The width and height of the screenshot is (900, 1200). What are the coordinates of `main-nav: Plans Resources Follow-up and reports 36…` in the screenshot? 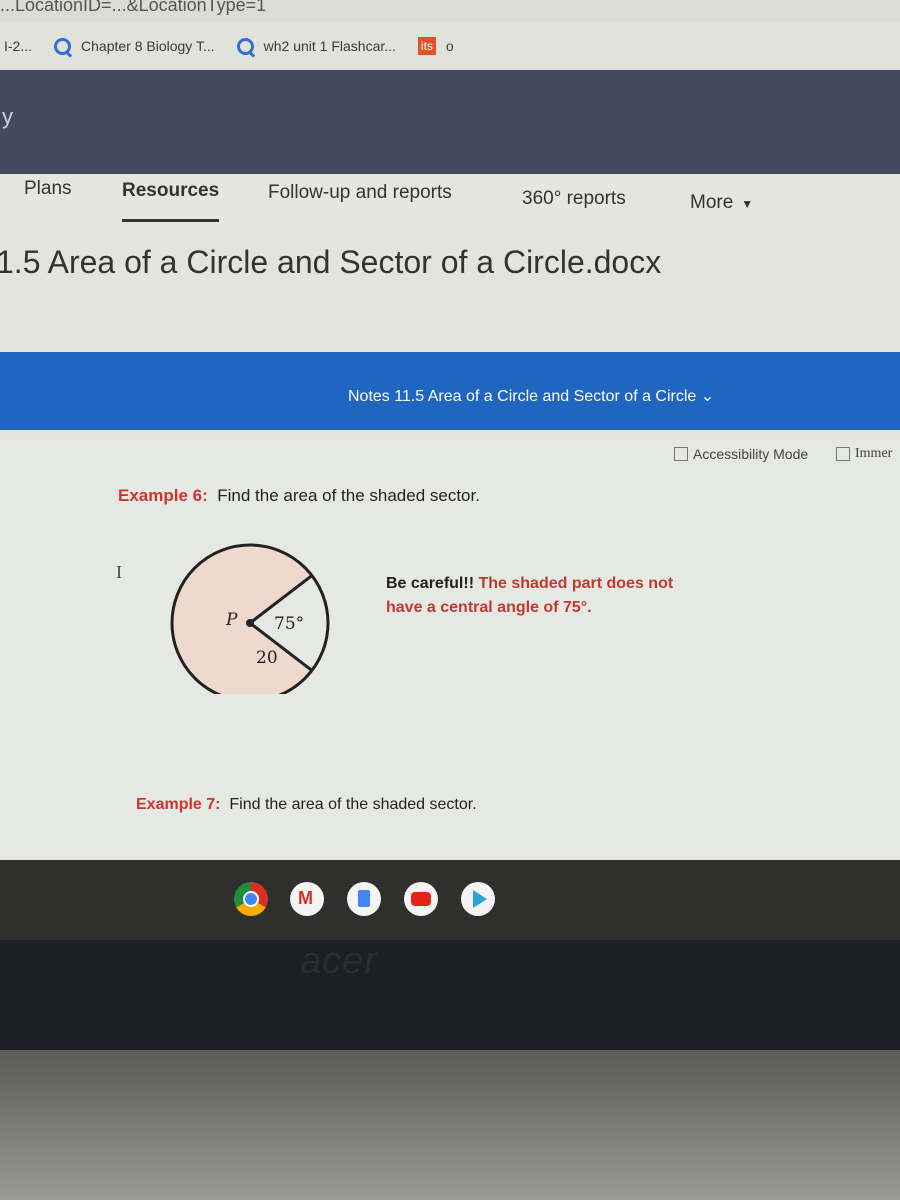 It's located at (450, 199).